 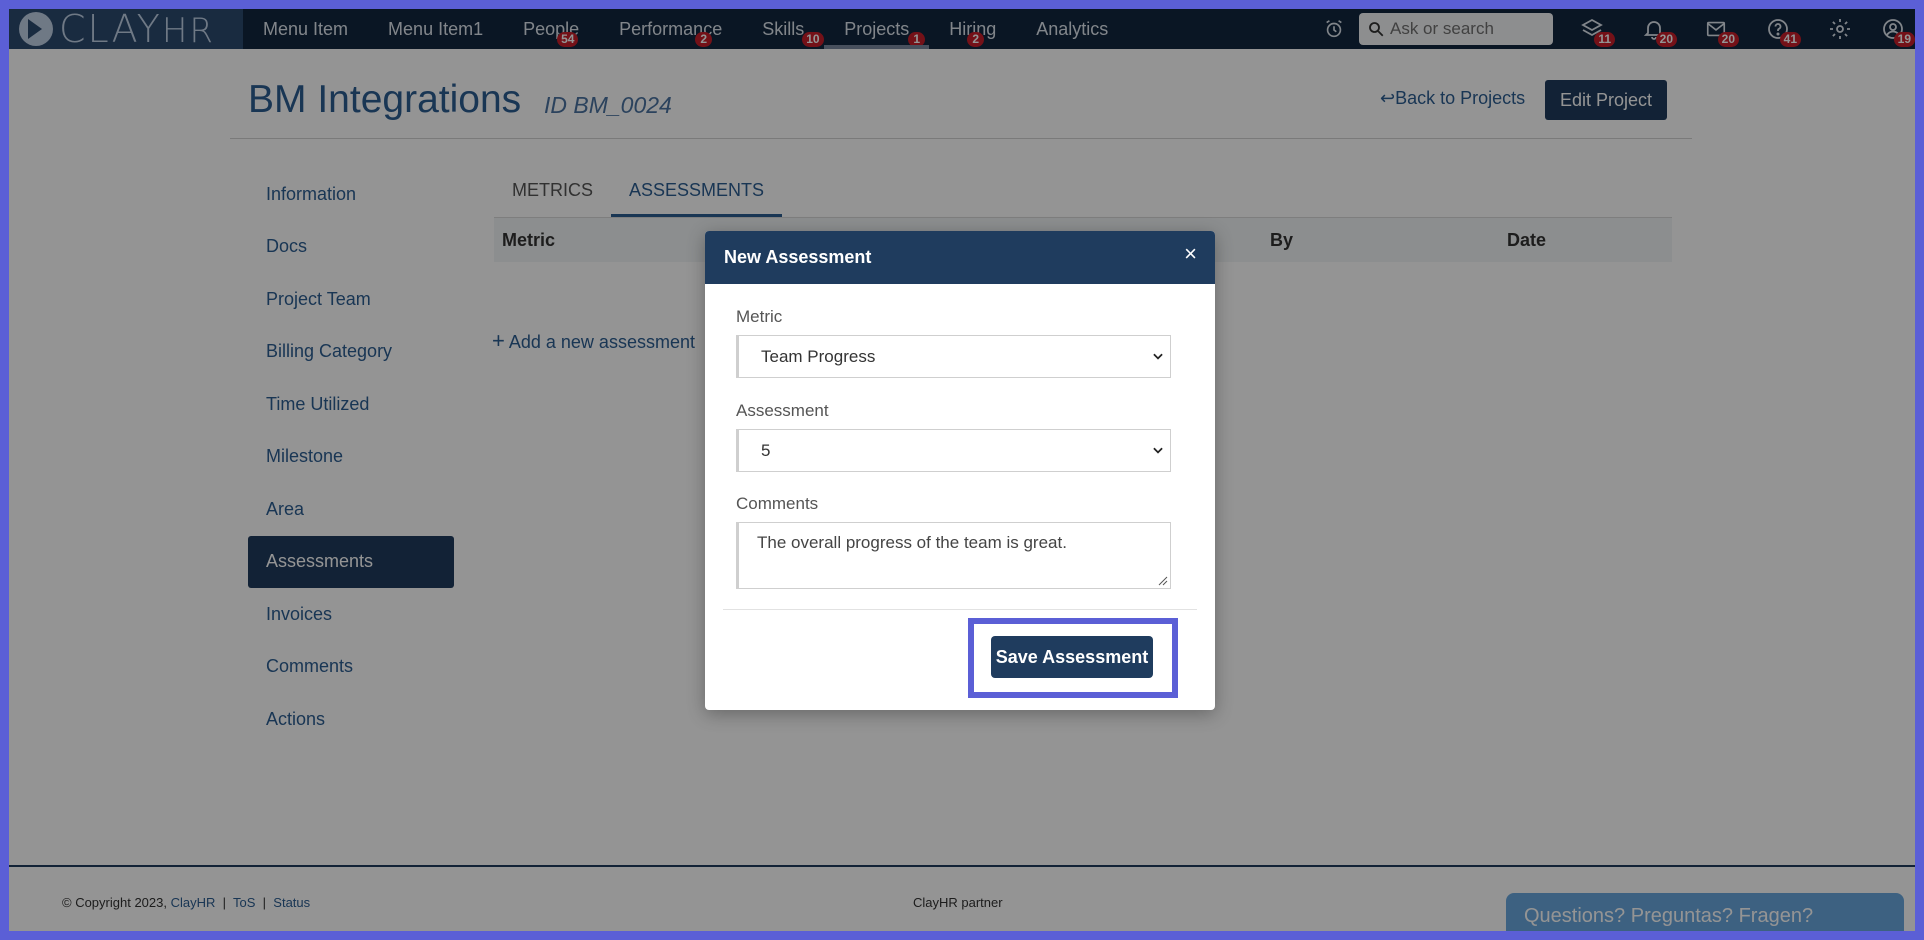 What do you see at coordinates (798, 257) in the screenshot?
I see `modal-title: New Assessment` at bounding box center [798, 257].